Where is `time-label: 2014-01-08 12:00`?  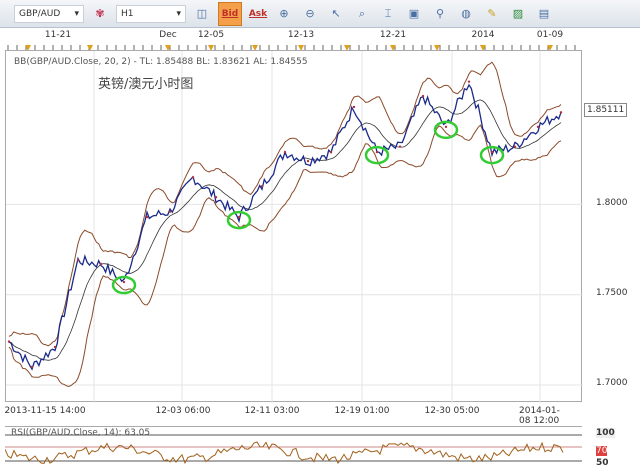 time-label: 2014-01-08 12:00 is located at coordinates (539, 416).